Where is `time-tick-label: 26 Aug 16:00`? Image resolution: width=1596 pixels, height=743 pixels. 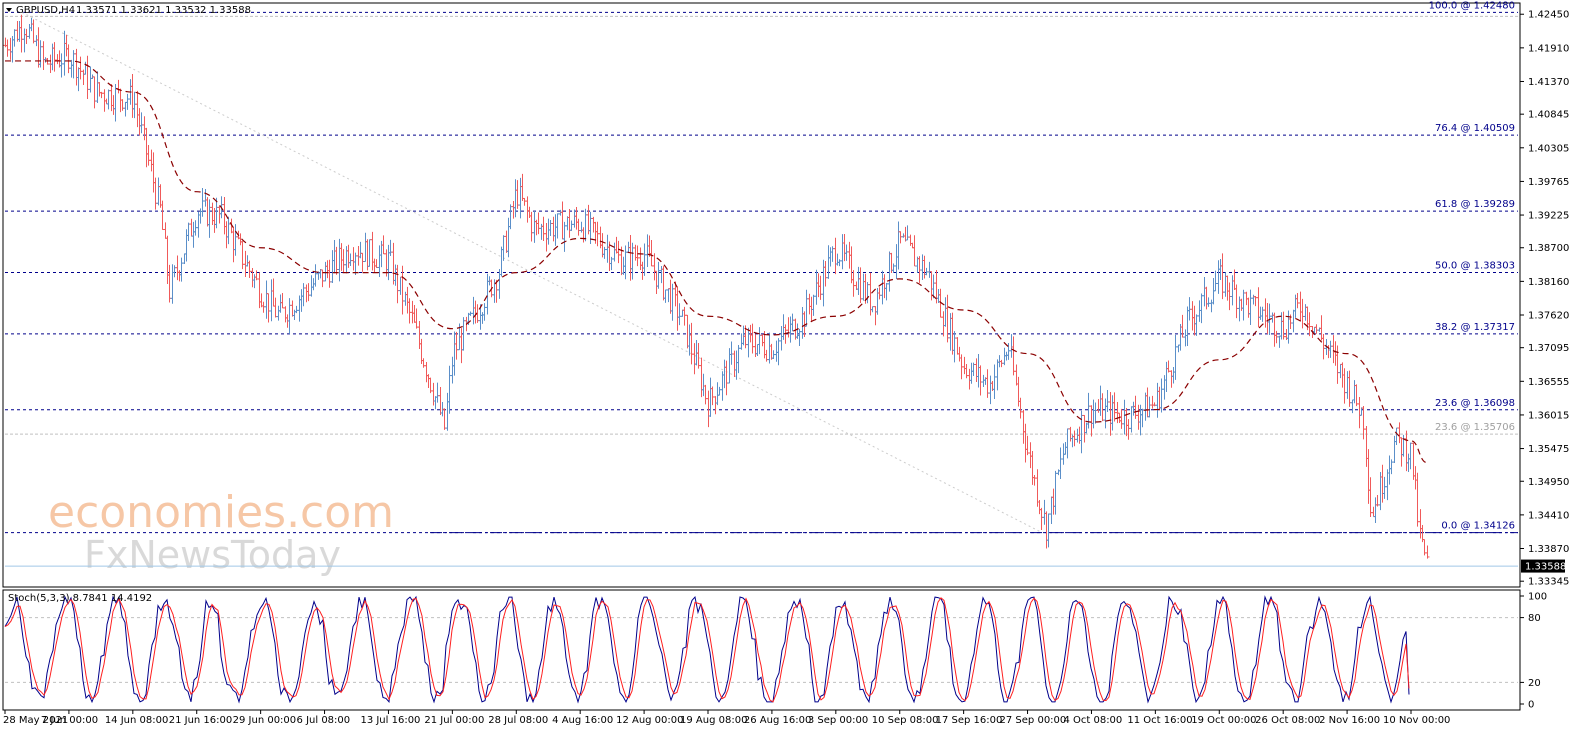
time-tick-label: 26 Aug 16:00 is located at coordinates (777, 720).